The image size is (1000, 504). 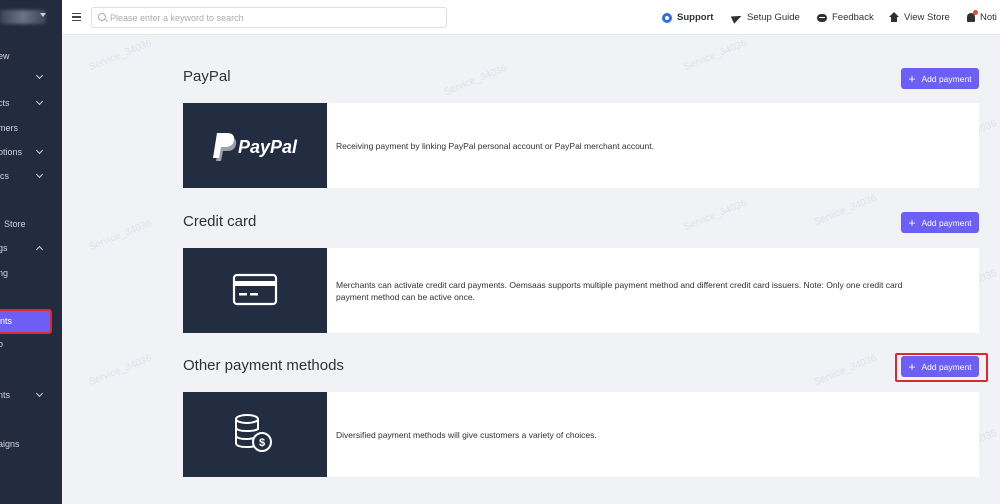 I want to click on paypal-logo-panel: PayPal, so click(x=255, y=145).